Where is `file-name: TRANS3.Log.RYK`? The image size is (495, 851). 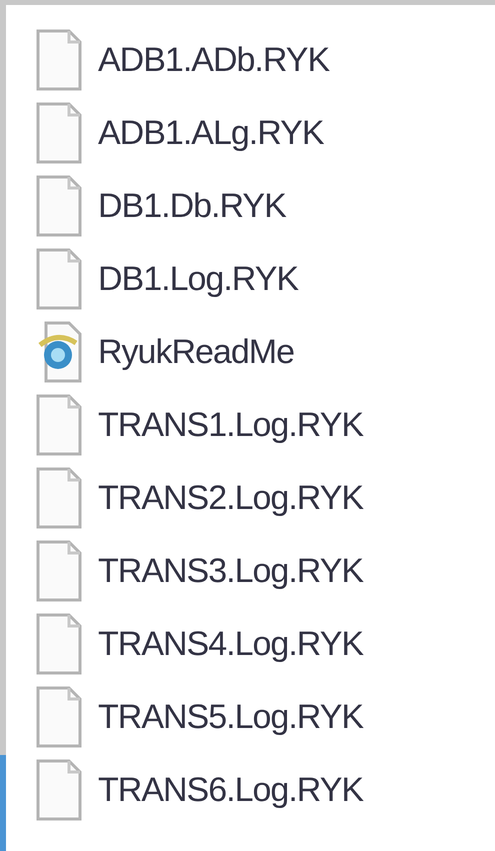 file-name: TRANS3.Log.RYK is located at coordinates (231, 571).